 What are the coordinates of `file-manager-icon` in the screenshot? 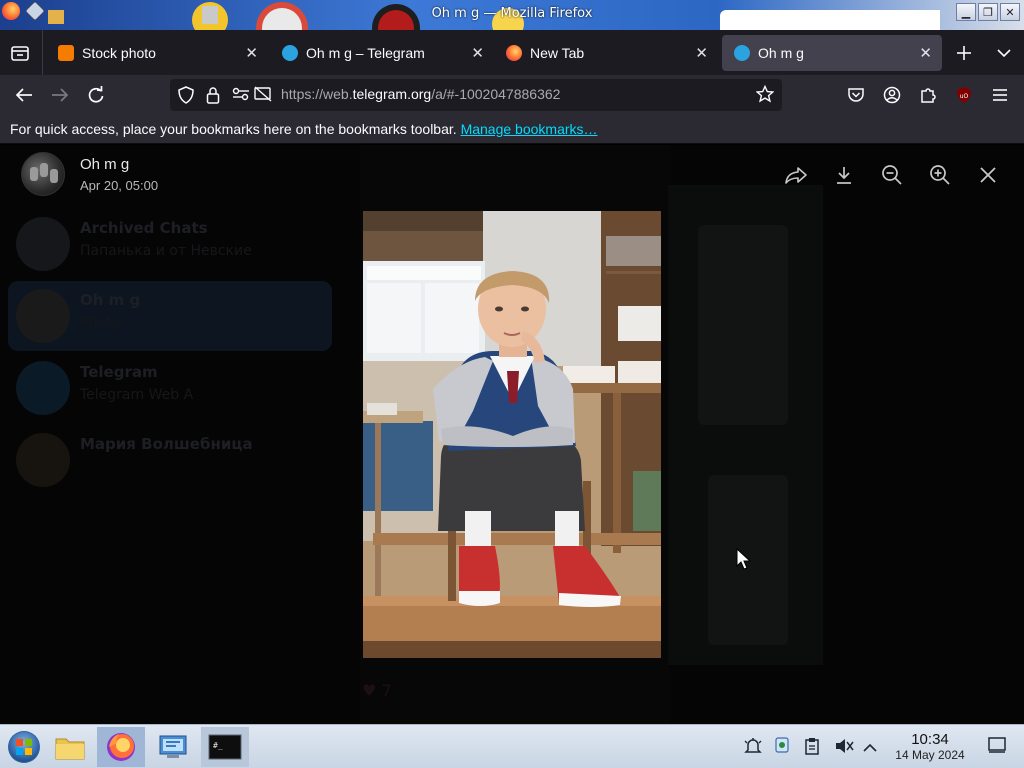 It's located at (70, 749).